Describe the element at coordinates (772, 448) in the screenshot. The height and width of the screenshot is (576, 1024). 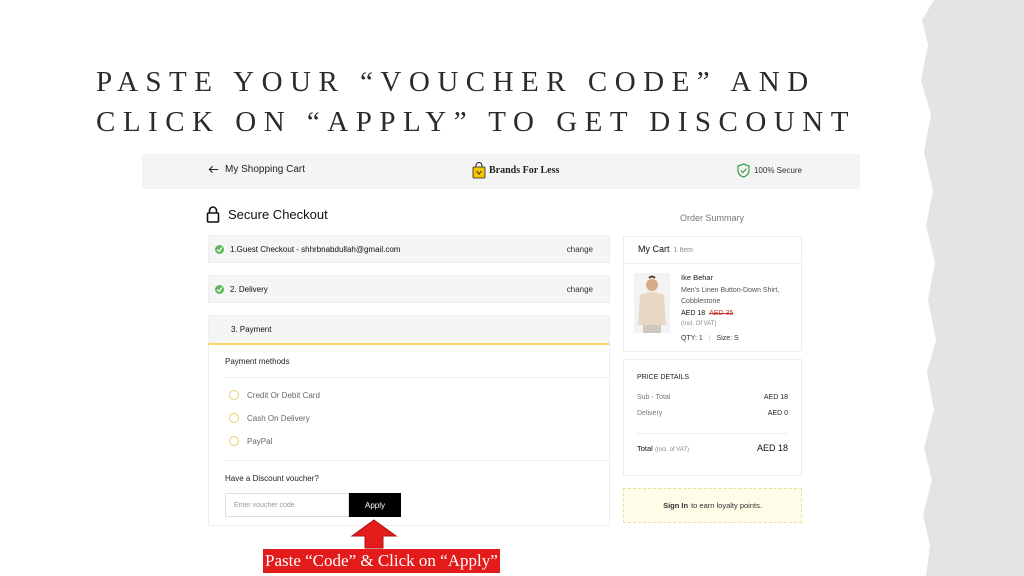
I see `total-value: AED 18` at that location.